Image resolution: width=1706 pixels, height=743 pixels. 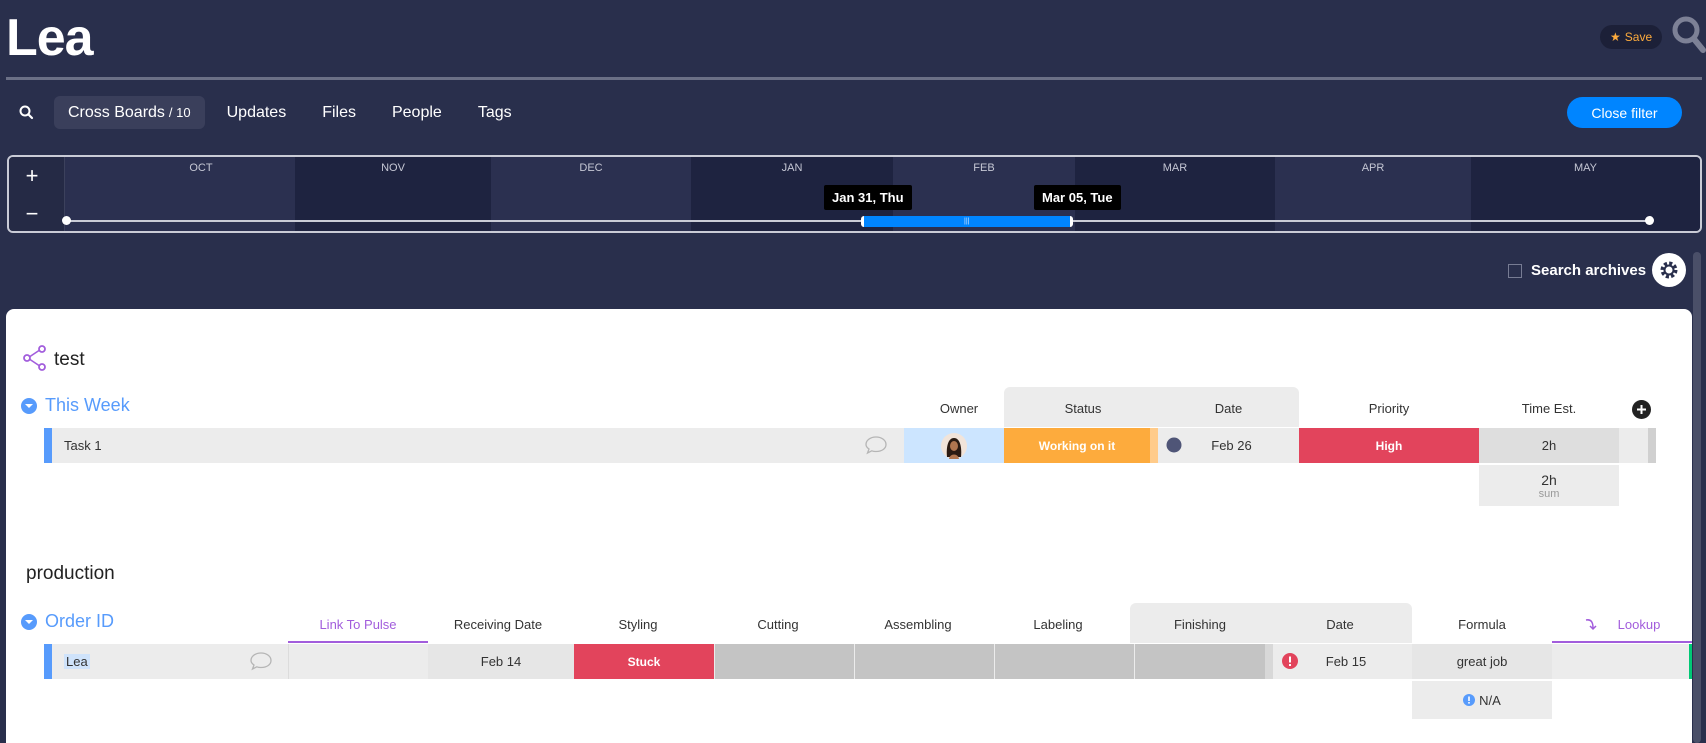 I want to click on tab-label: Updates, so click(x=256, y=112).